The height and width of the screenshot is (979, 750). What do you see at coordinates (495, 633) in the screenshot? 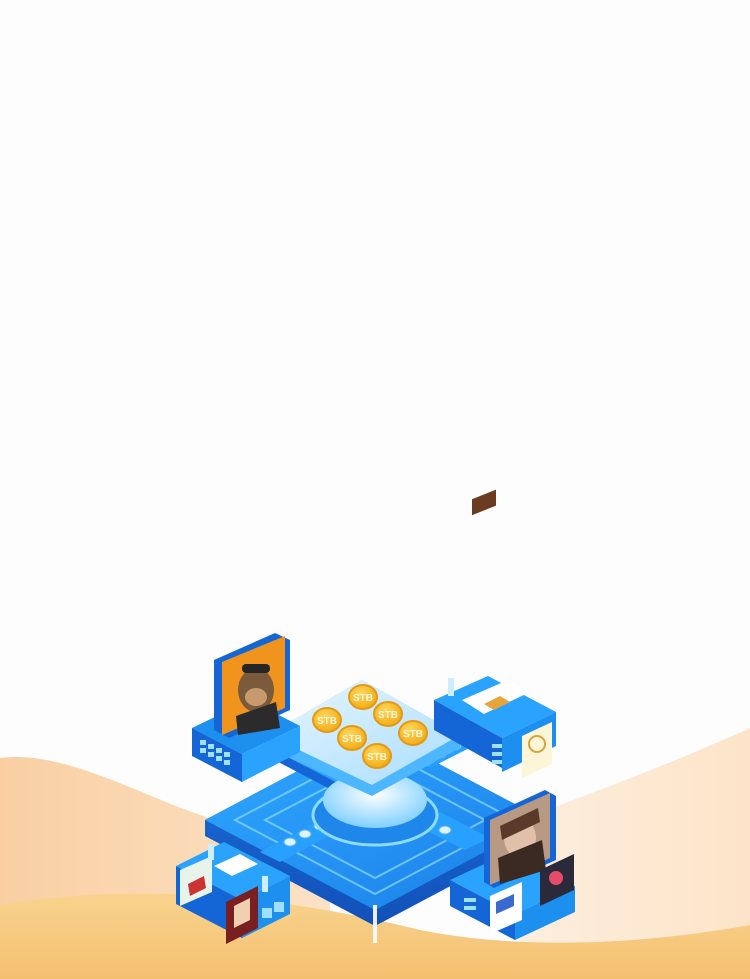
I see `building-top-right` at bounding box center [495, 633].